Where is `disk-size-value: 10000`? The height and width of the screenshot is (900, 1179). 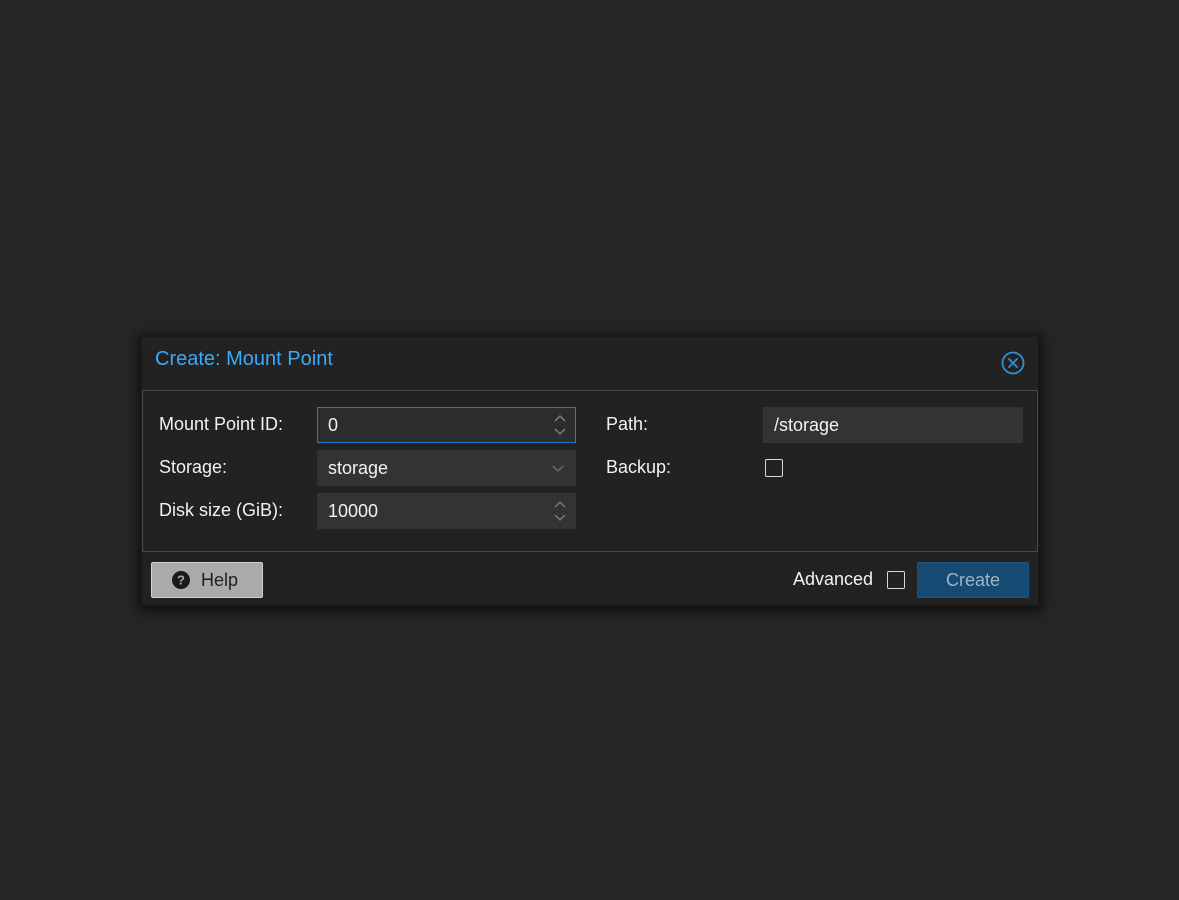
disk-size-value: 10000 is located at coordinates (353, 511).